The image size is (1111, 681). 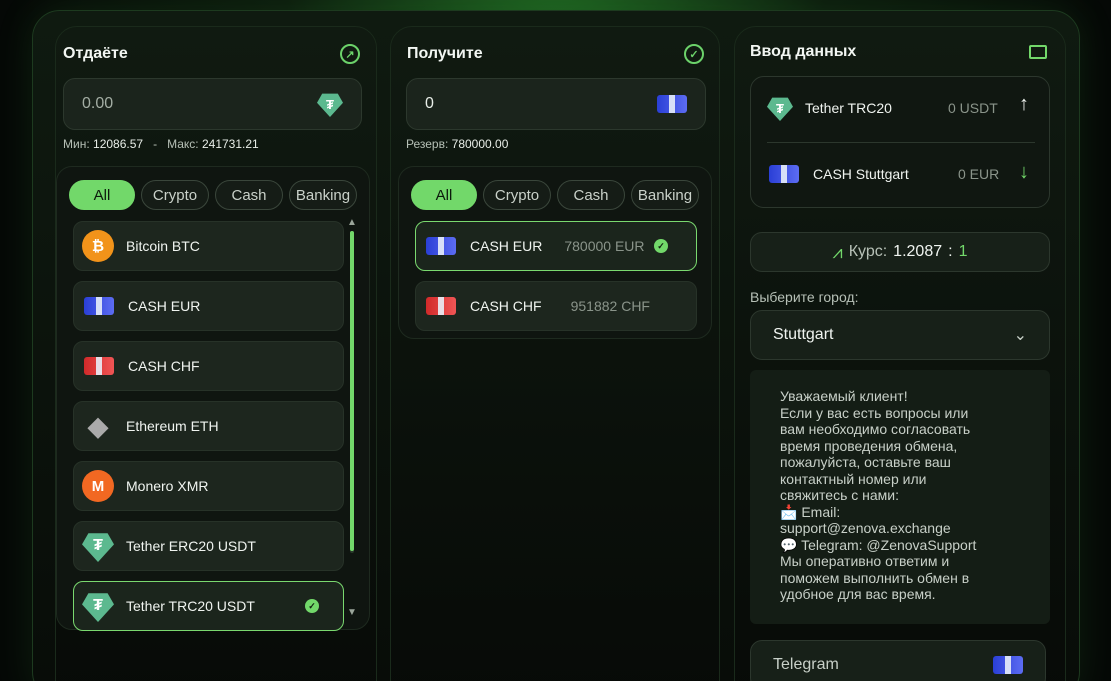 What do you see at coordinates (98, 486) in the screenshot?
I see `monero-icon: M` at bounding box center [98, 486].